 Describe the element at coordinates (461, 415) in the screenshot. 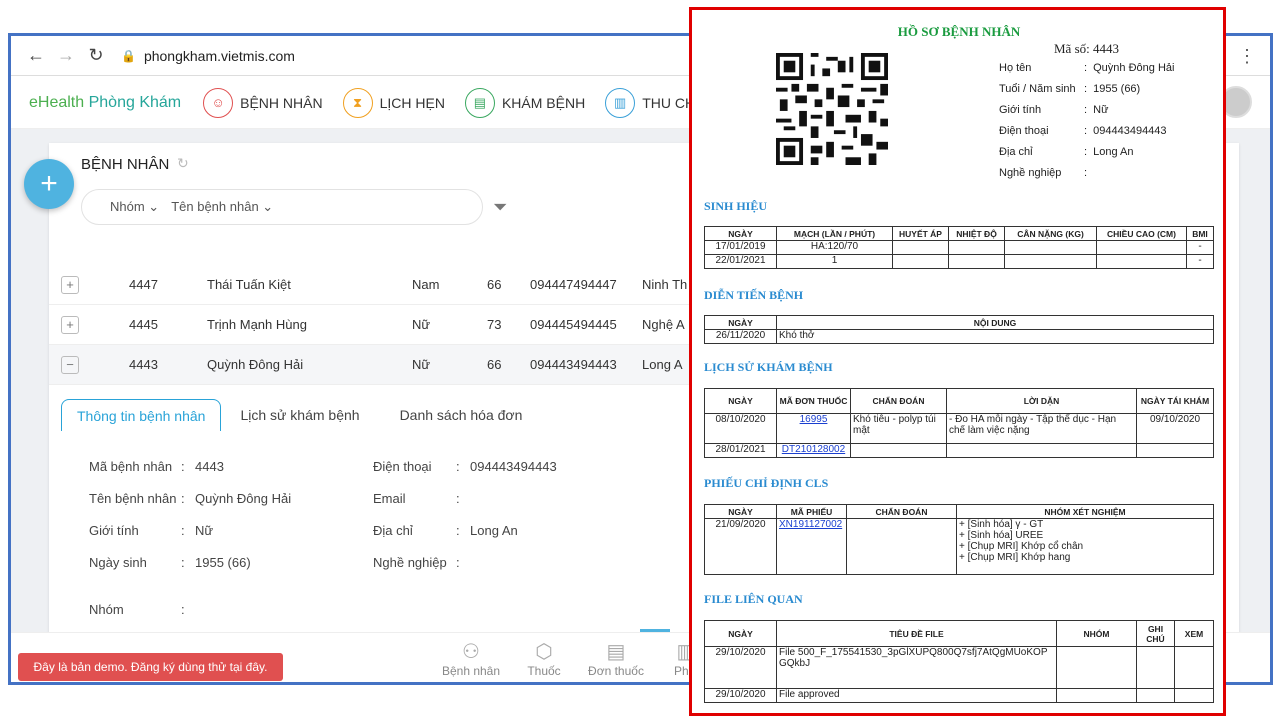

I see `tab-hoa-don: Danh sách hóa đơn` at that location.